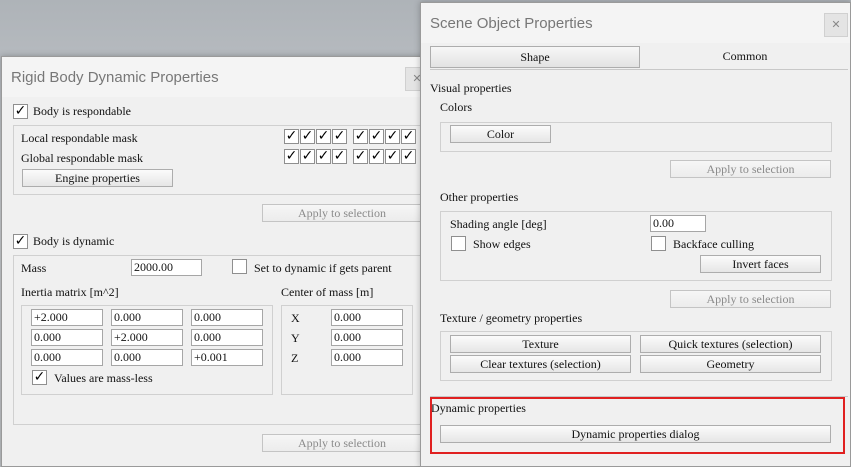  Describe the element at coordinates (637, 425) in the screenshot. I see `highlight-box` at that location.